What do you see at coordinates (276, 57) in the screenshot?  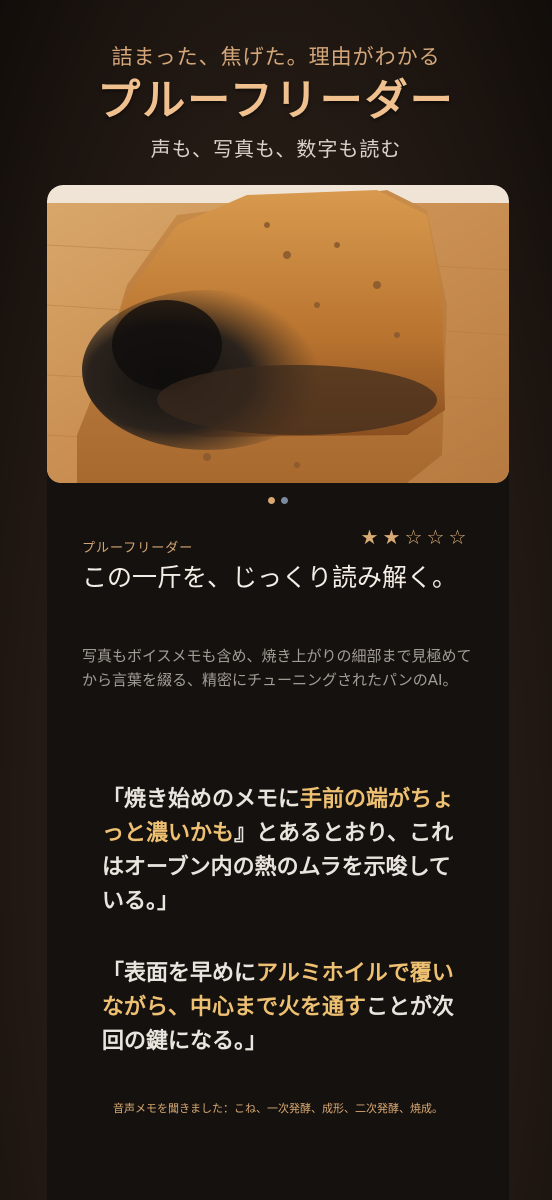 I see `tagline: 詰まった、焦げた。理由がわかる` at bounding box center [276, 57].